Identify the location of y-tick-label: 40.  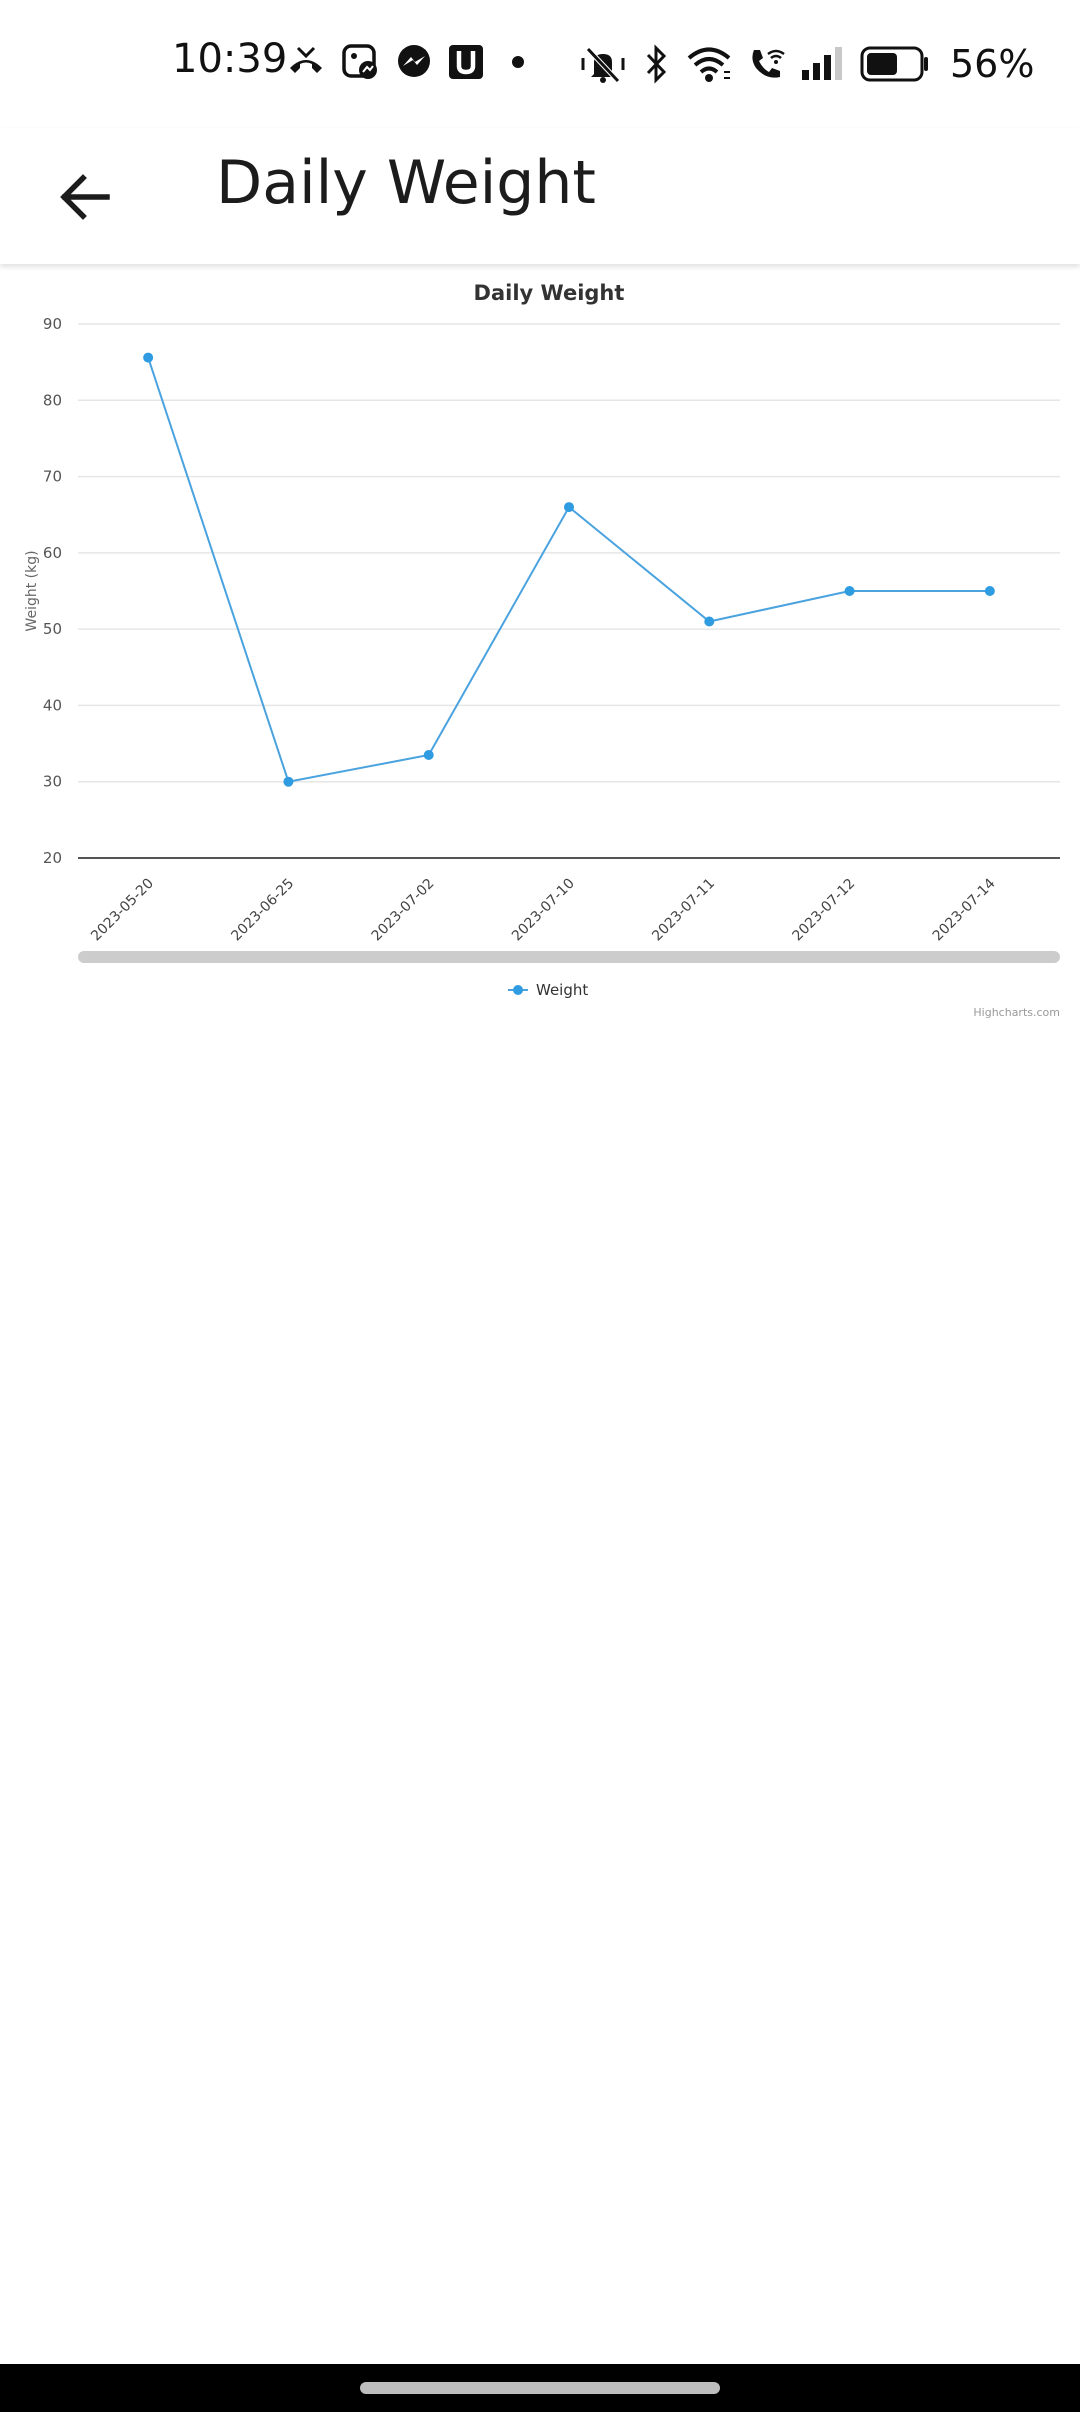
(52, 705).